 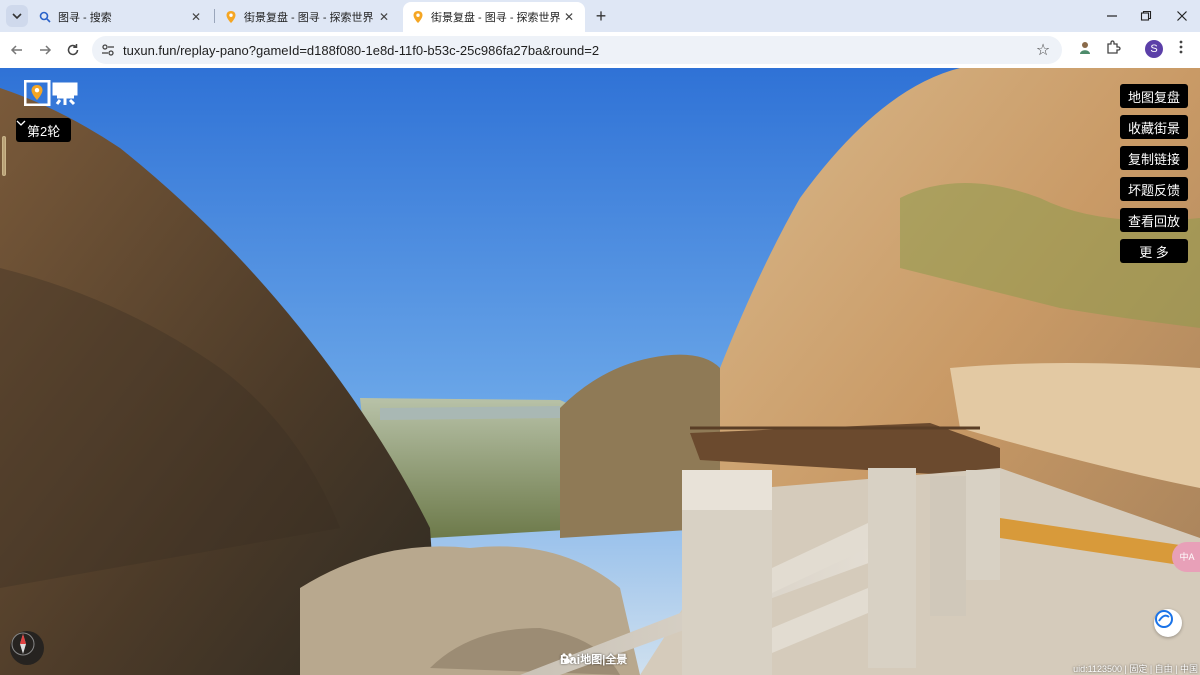 What do you see at coordinates (1181, 47) in the screenshot?
I see `more-menu-icon` at bounding box center [1181, 47].